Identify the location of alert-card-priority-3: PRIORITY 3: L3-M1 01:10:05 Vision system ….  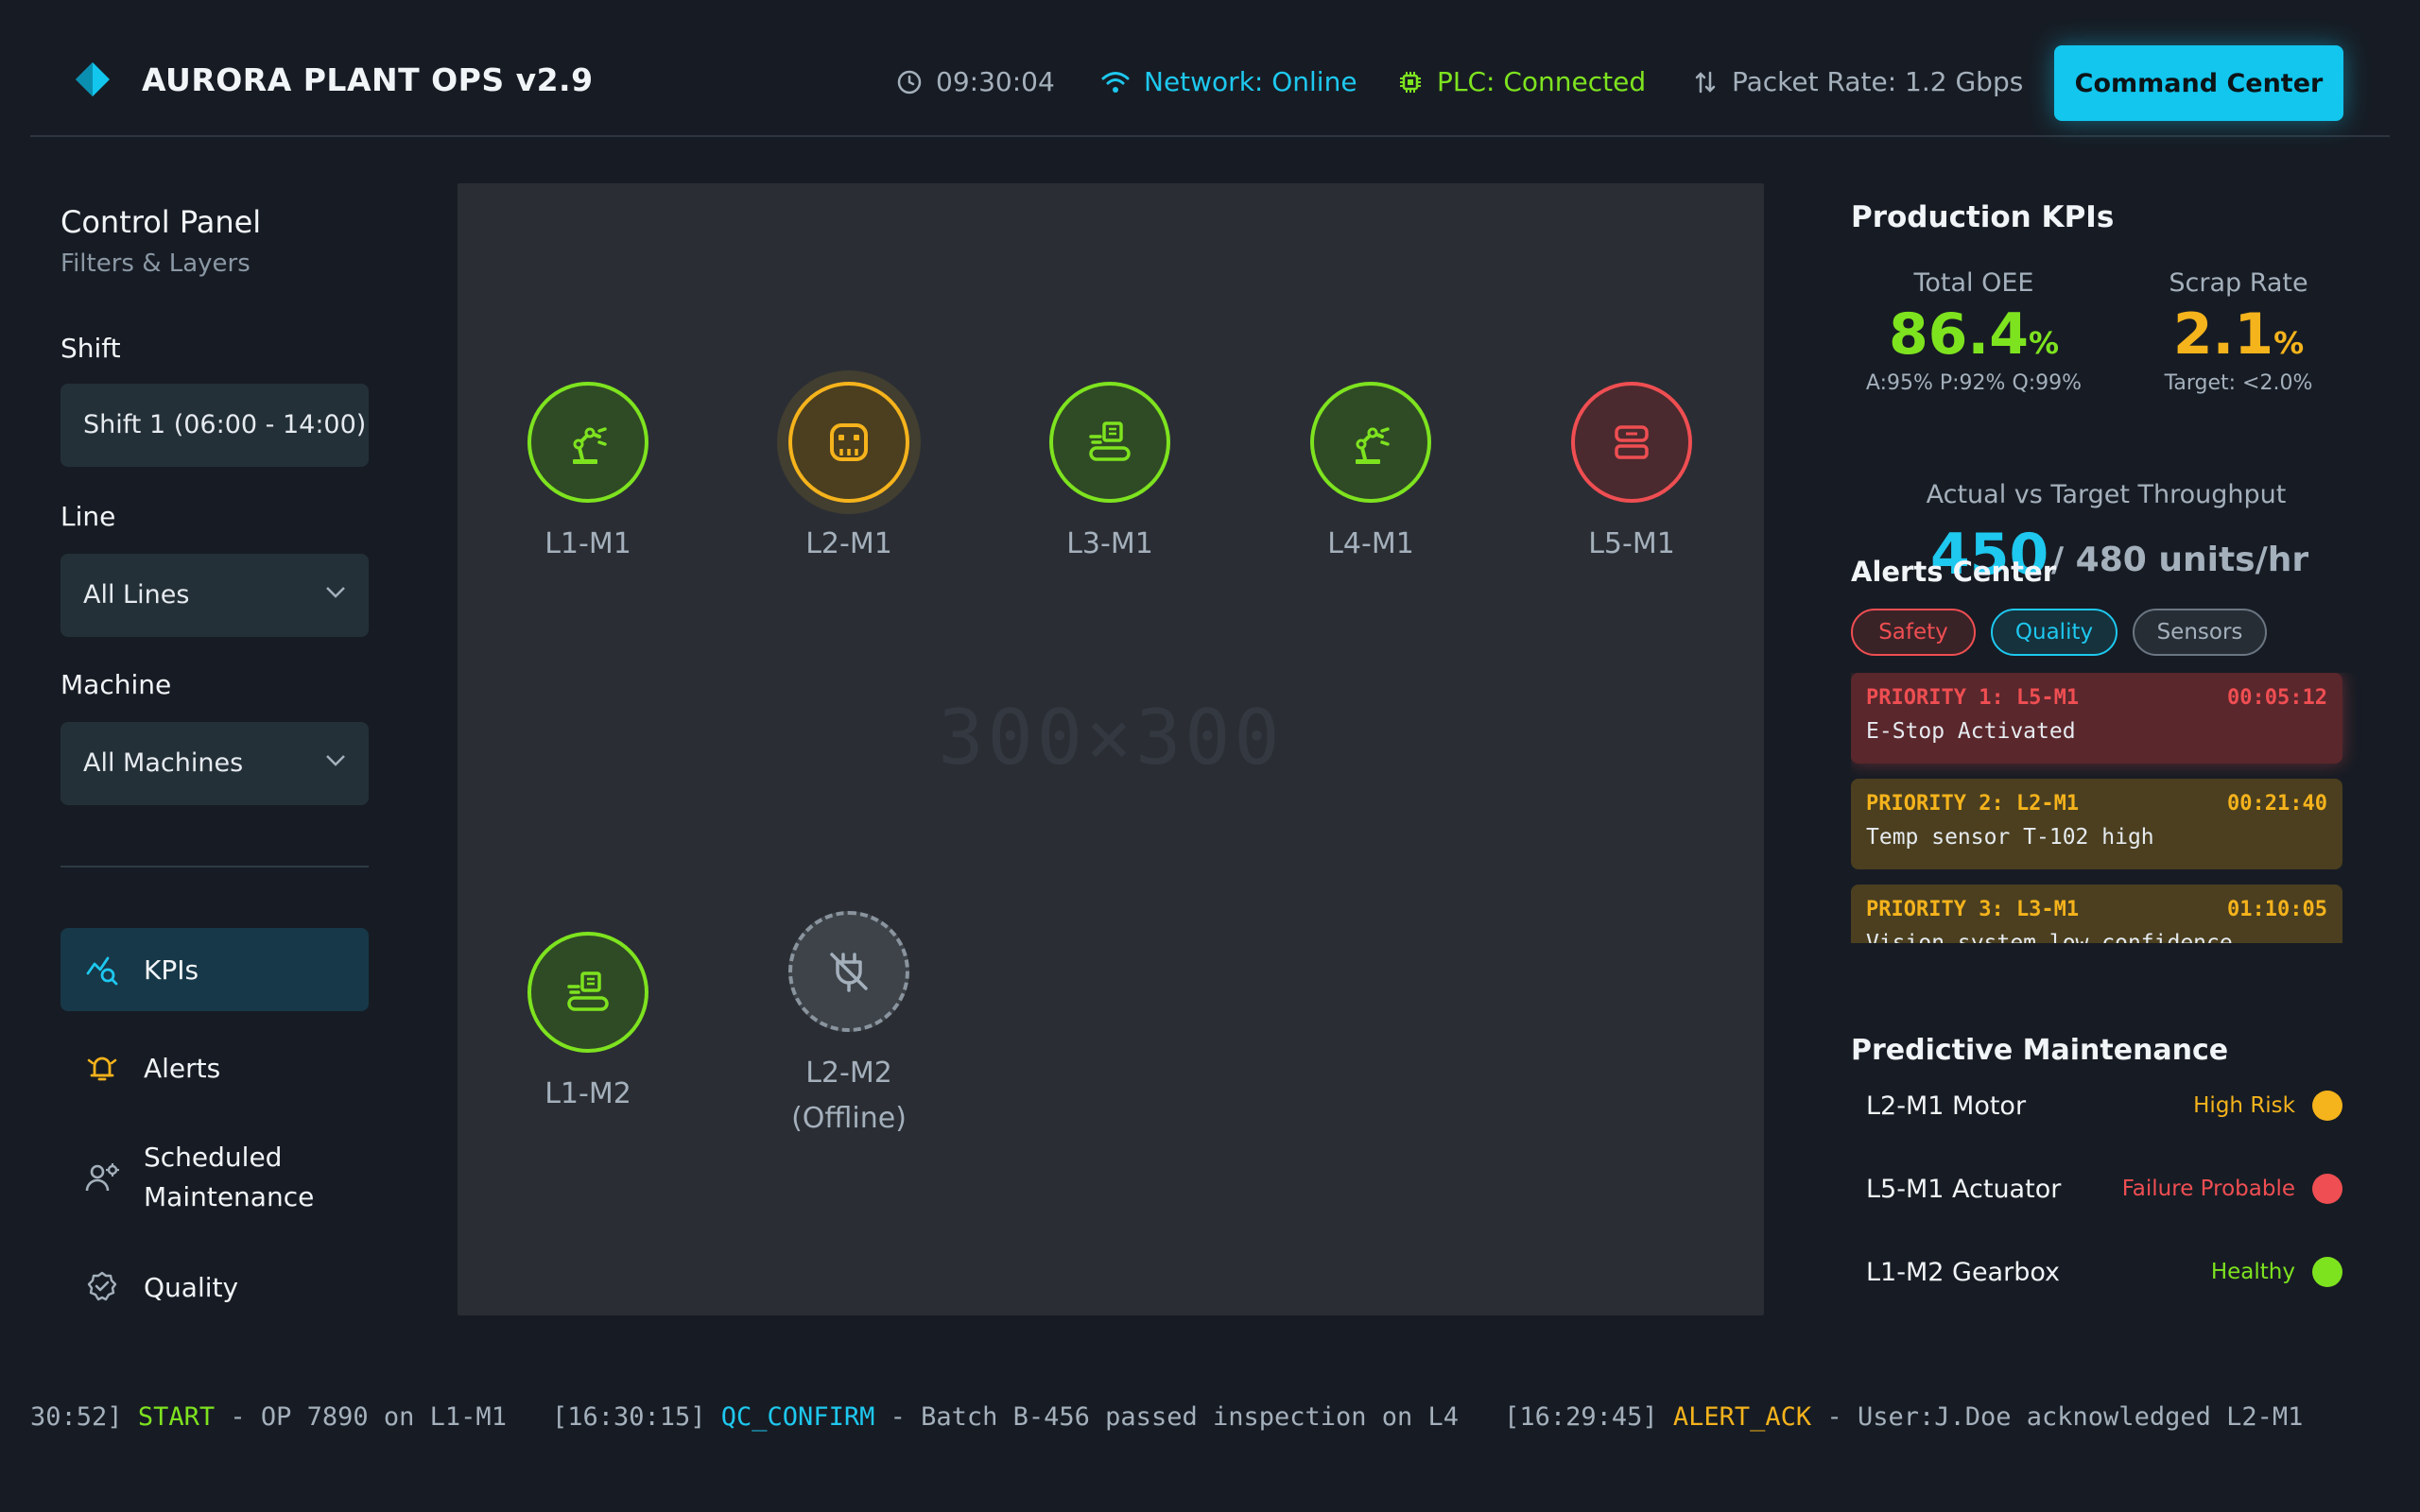
(2096, 914).